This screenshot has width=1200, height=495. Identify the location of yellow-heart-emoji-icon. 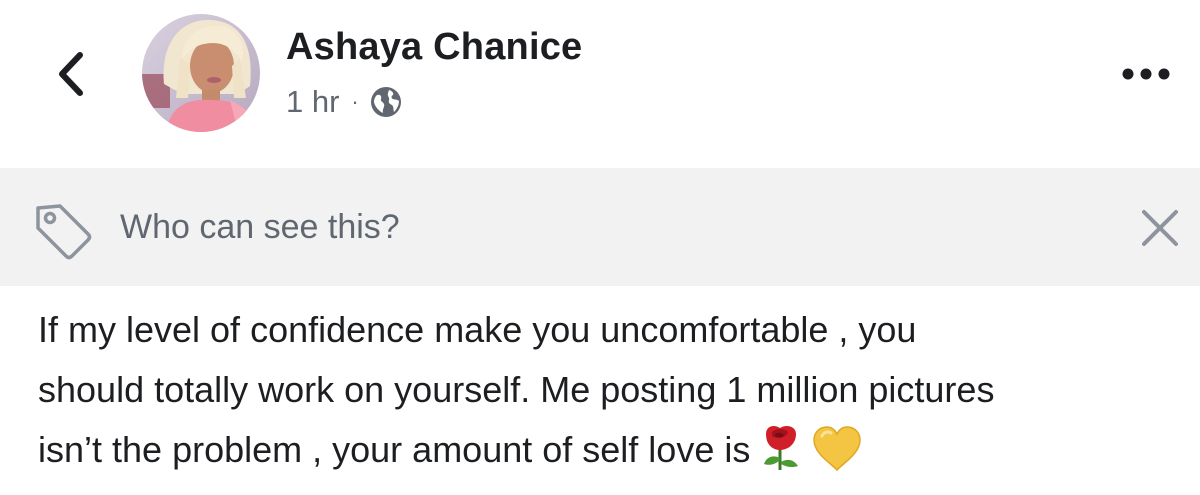
(837, 449).